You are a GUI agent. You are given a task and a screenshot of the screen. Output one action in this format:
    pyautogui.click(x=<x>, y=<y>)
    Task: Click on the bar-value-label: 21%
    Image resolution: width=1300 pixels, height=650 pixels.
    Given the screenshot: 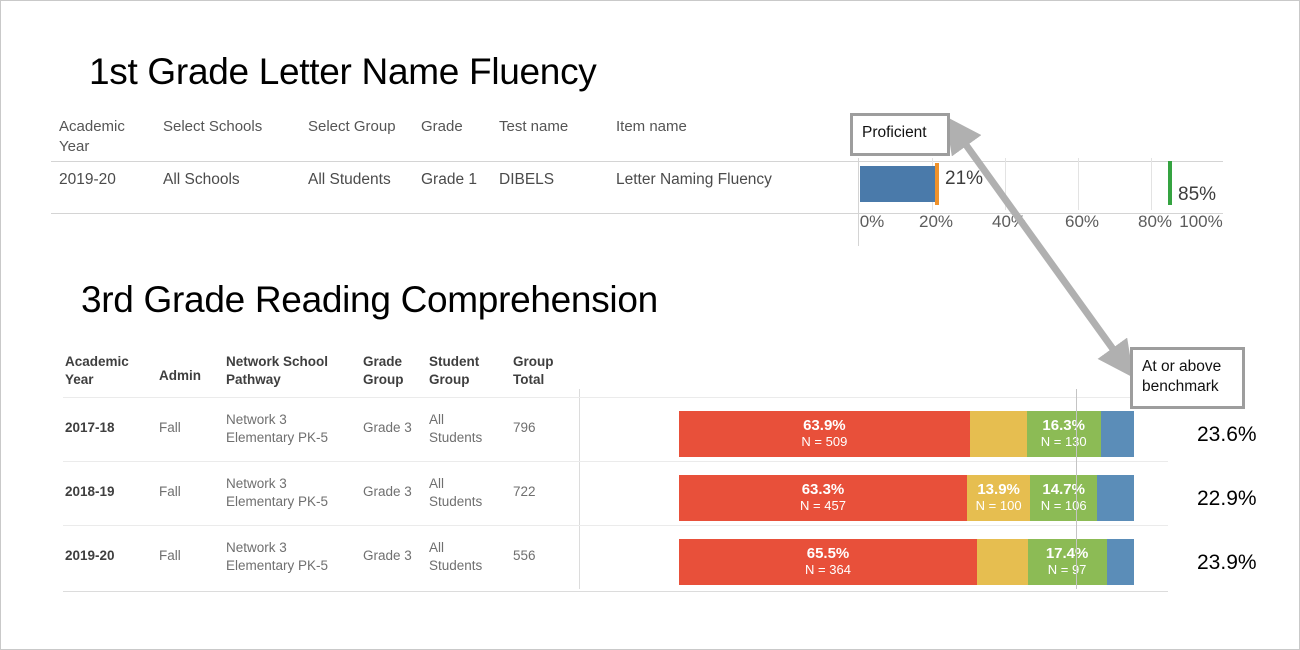 What is the action you would take?
    pyautogui.click(x=964, y=178)
    